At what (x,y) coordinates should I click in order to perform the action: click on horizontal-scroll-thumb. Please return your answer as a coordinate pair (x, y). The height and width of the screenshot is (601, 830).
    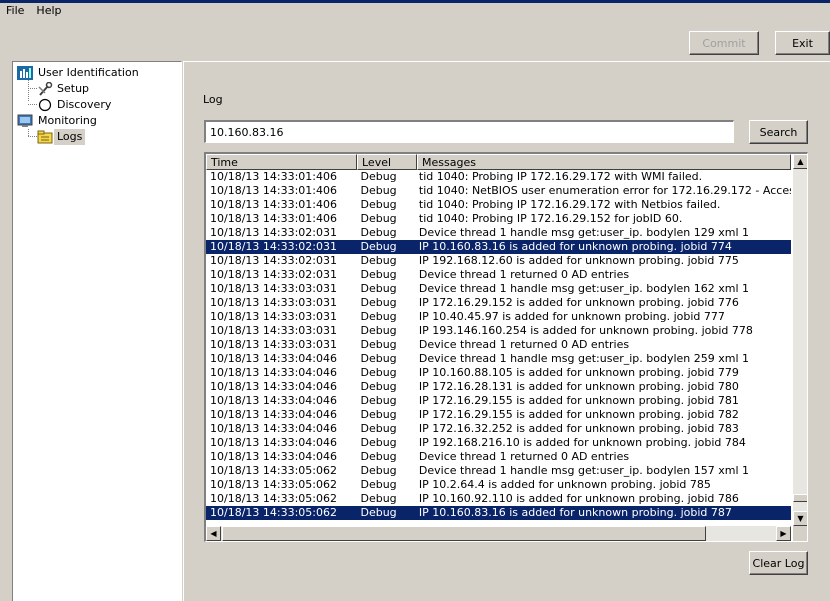
    Looking at the image, I should click on (464, 533).